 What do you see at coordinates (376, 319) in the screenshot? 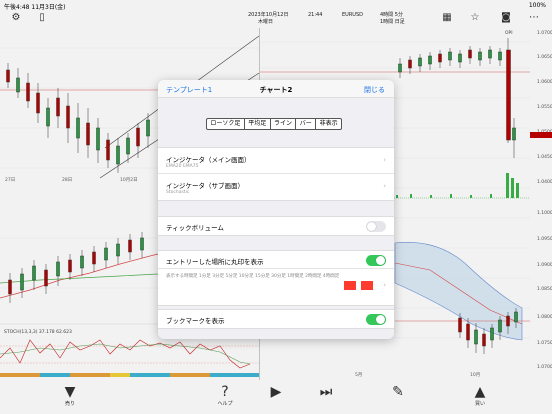
I see `bookmark-toggle` at bounding box center [376, 319].